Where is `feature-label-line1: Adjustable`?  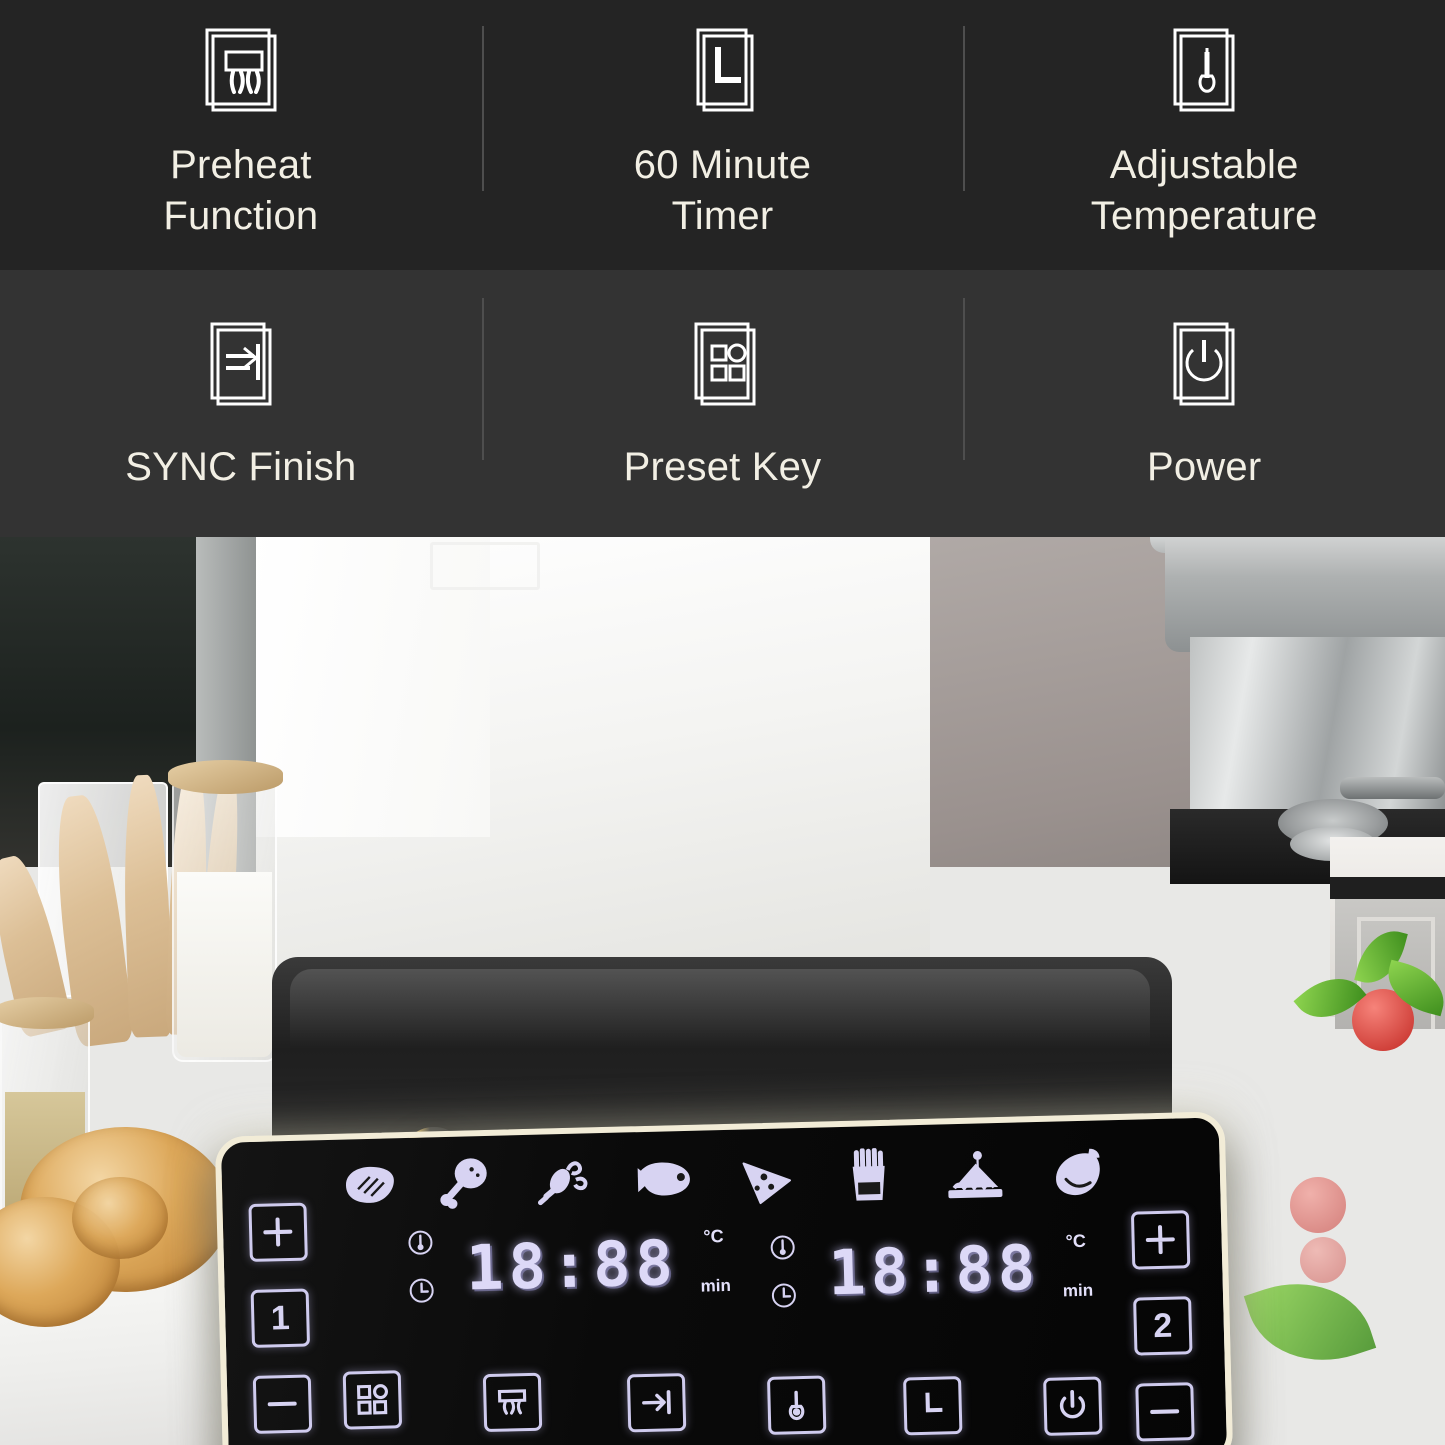 feature-label-line1: Adjustable is located at coordinates (1204, 165).